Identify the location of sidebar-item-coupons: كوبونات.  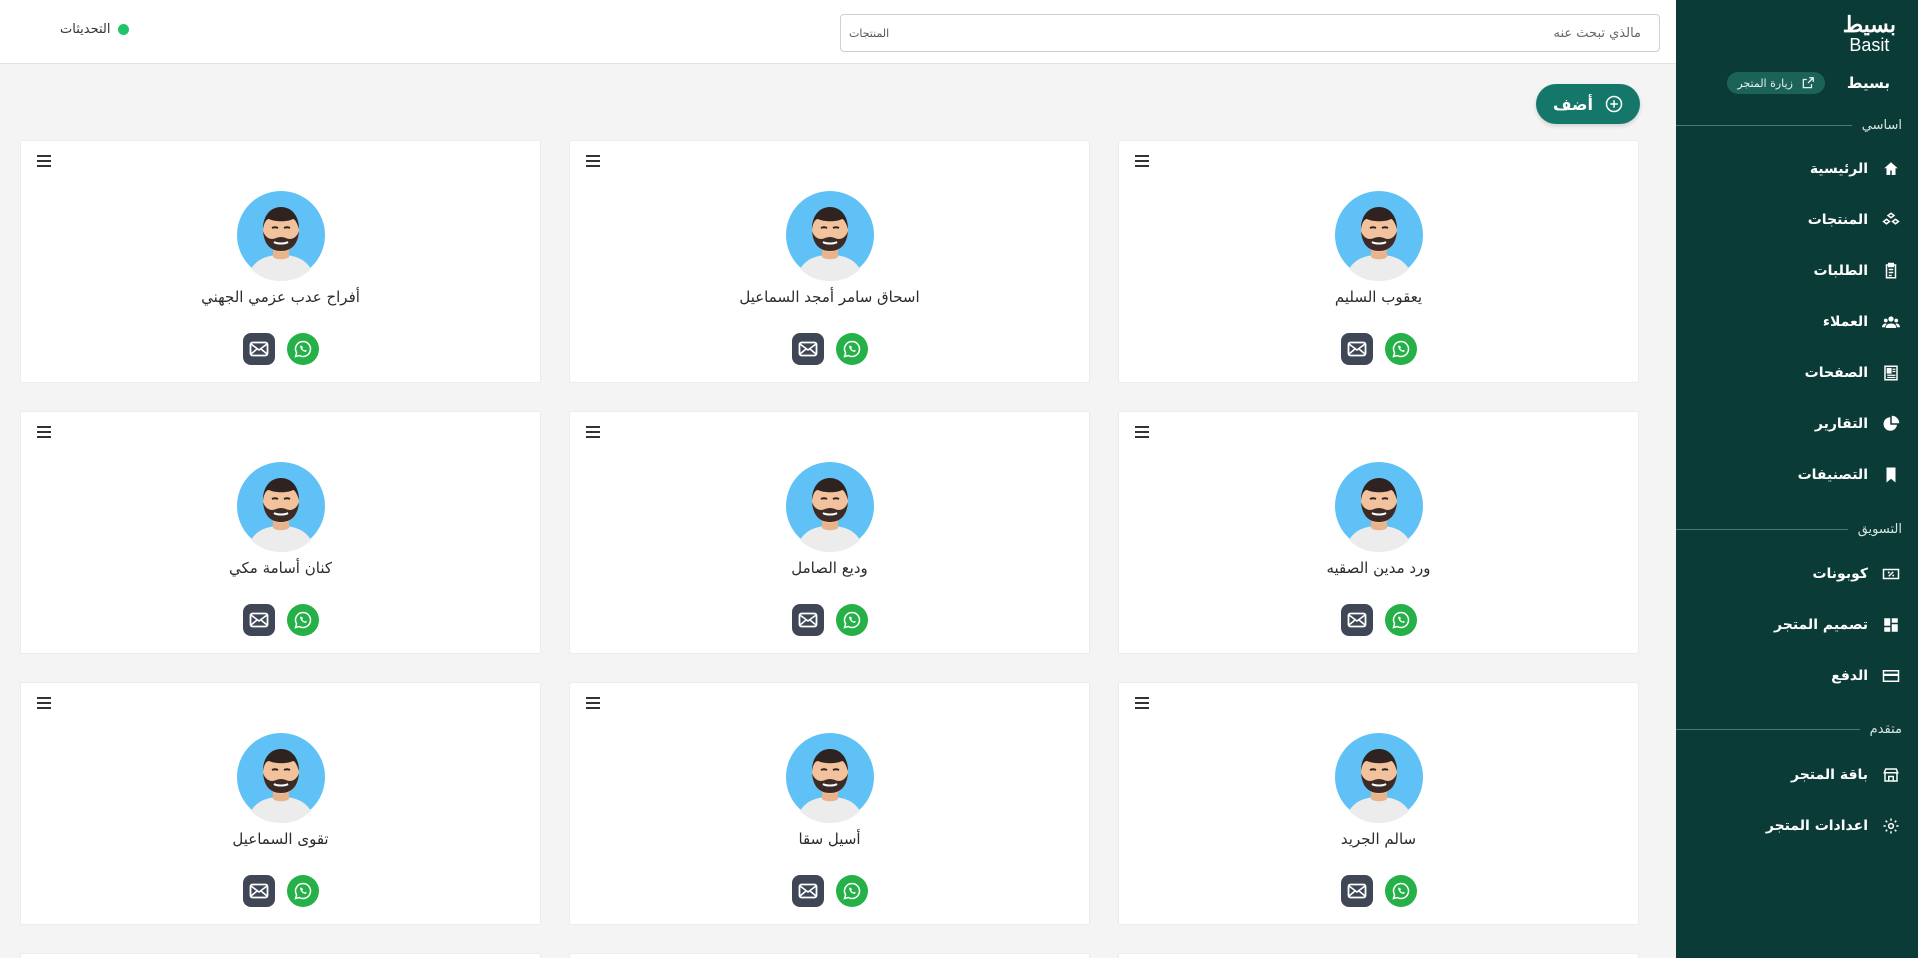
(1856, 574).